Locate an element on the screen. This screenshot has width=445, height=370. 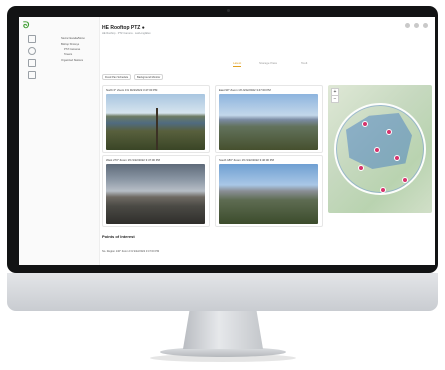
nav-item: Towers is located at coordinates (68, 54).